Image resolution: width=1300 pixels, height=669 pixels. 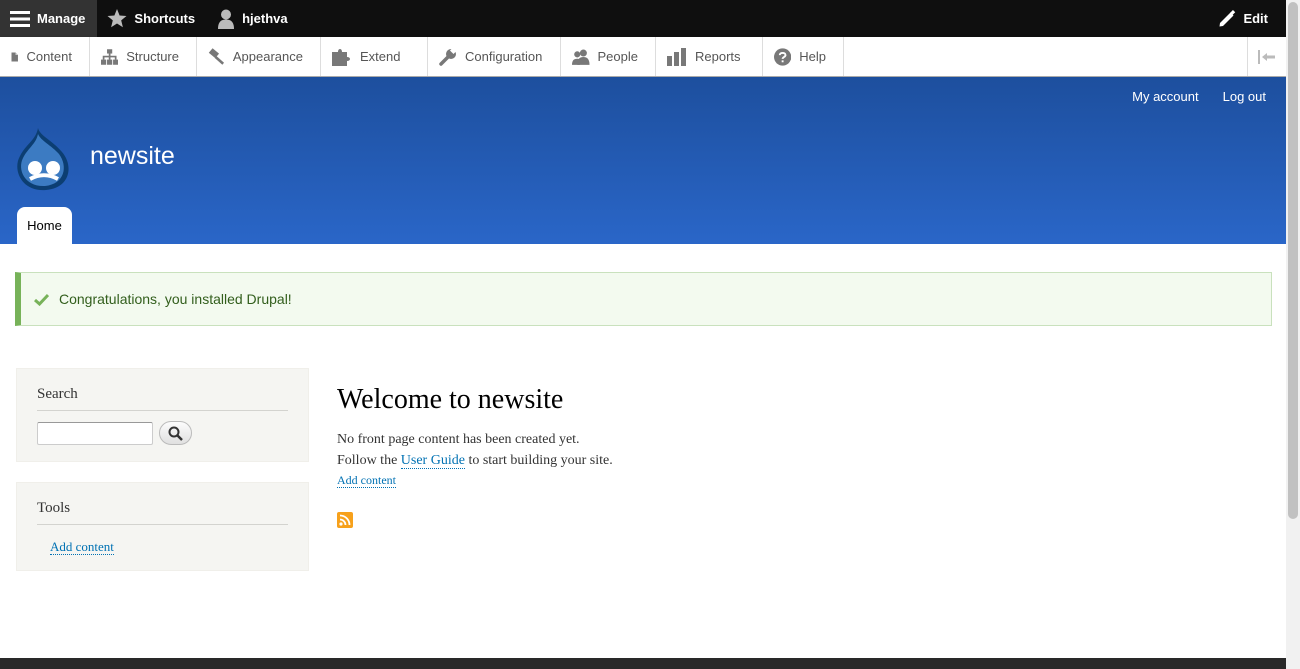 I want to click on search-icon, so click(x=175, y=433).